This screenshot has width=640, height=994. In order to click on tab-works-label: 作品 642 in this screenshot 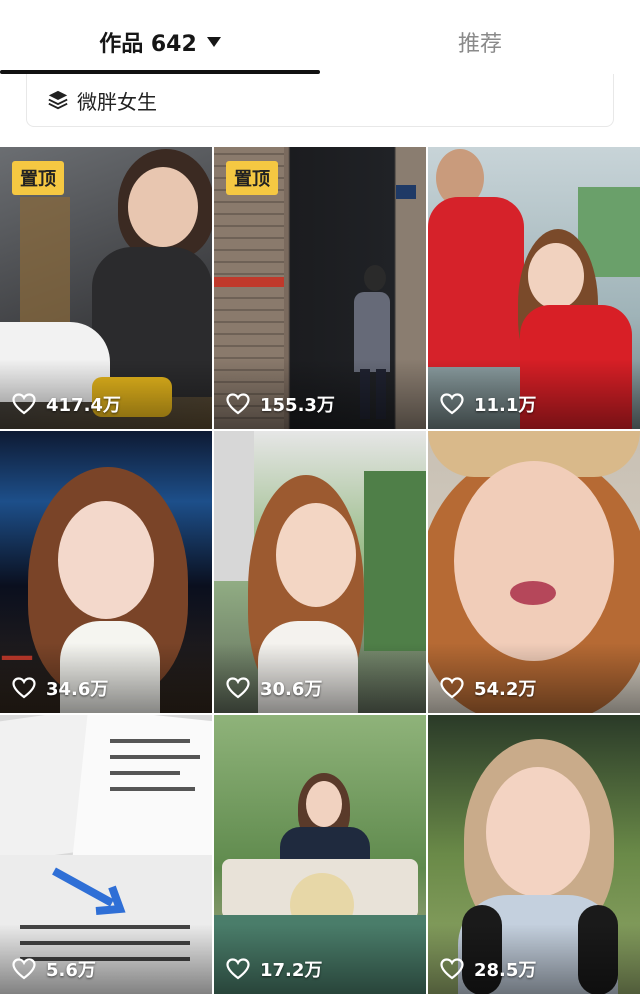, I will do `click(148, 44)`.